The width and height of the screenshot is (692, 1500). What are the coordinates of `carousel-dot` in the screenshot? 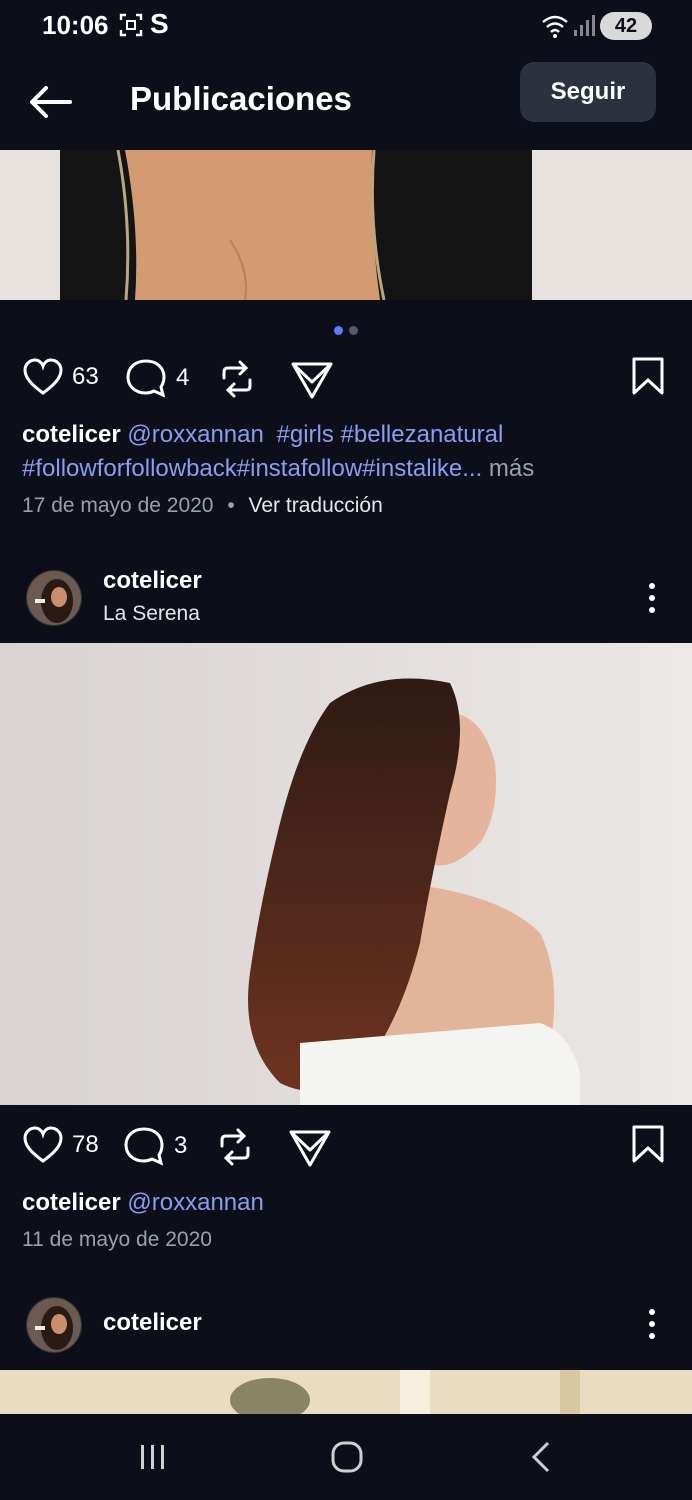 It's located at (353, 330).